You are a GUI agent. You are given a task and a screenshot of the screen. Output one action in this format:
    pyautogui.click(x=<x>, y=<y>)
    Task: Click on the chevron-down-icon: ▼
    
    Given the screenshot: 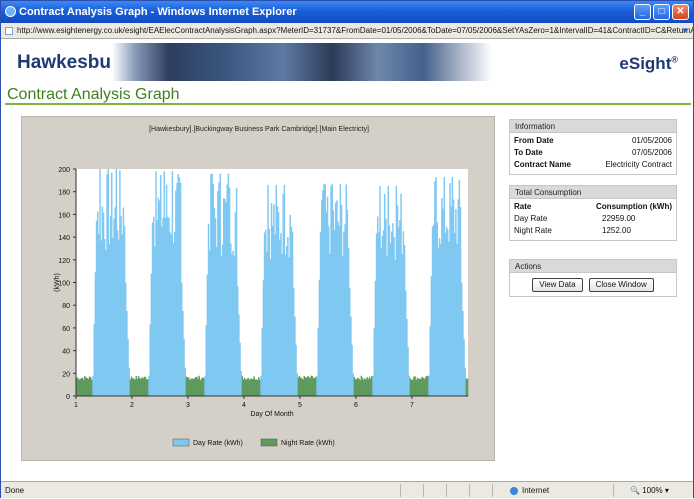 What is the action you would take?
    pyautogui.click(x=686, y=30)
    